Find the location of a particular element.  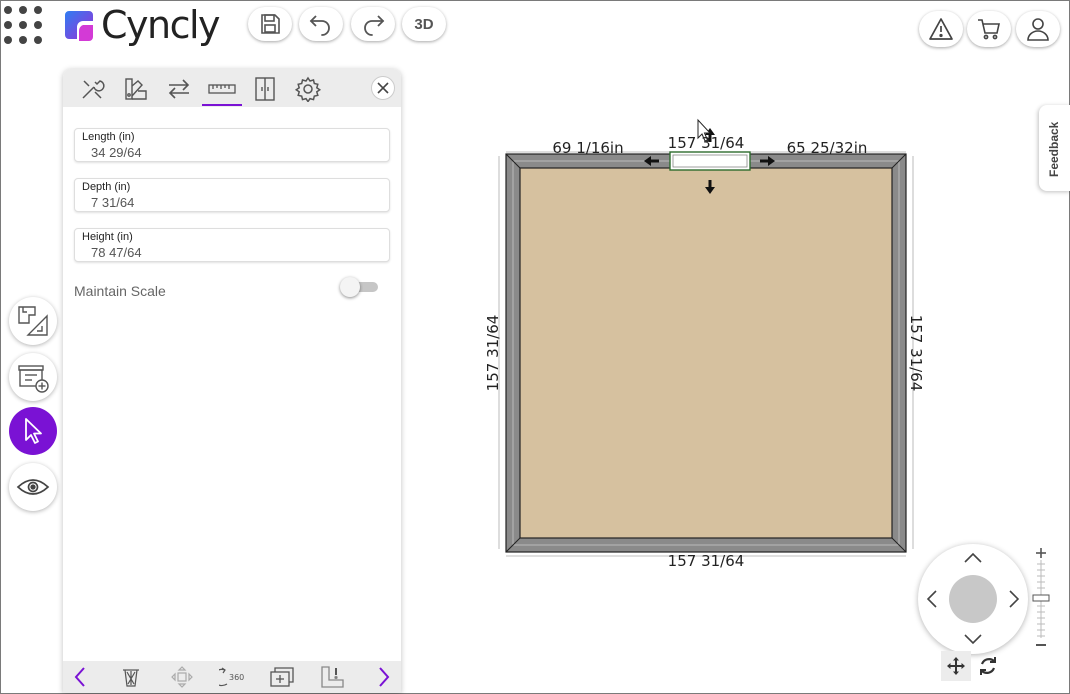

clearance-icon is located at coordinates (332, 677).